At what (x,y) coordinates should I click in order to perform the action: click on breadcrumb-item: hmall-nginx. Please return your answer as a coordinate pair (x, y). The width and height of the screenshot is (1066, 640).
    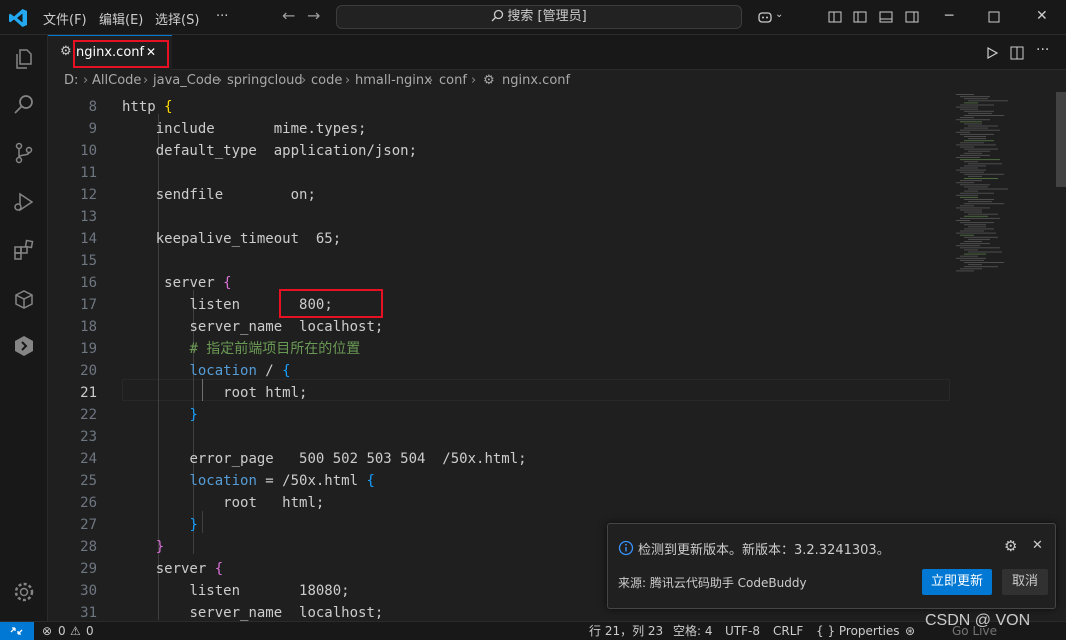
    Looking at the image, I should click on (393, 81).